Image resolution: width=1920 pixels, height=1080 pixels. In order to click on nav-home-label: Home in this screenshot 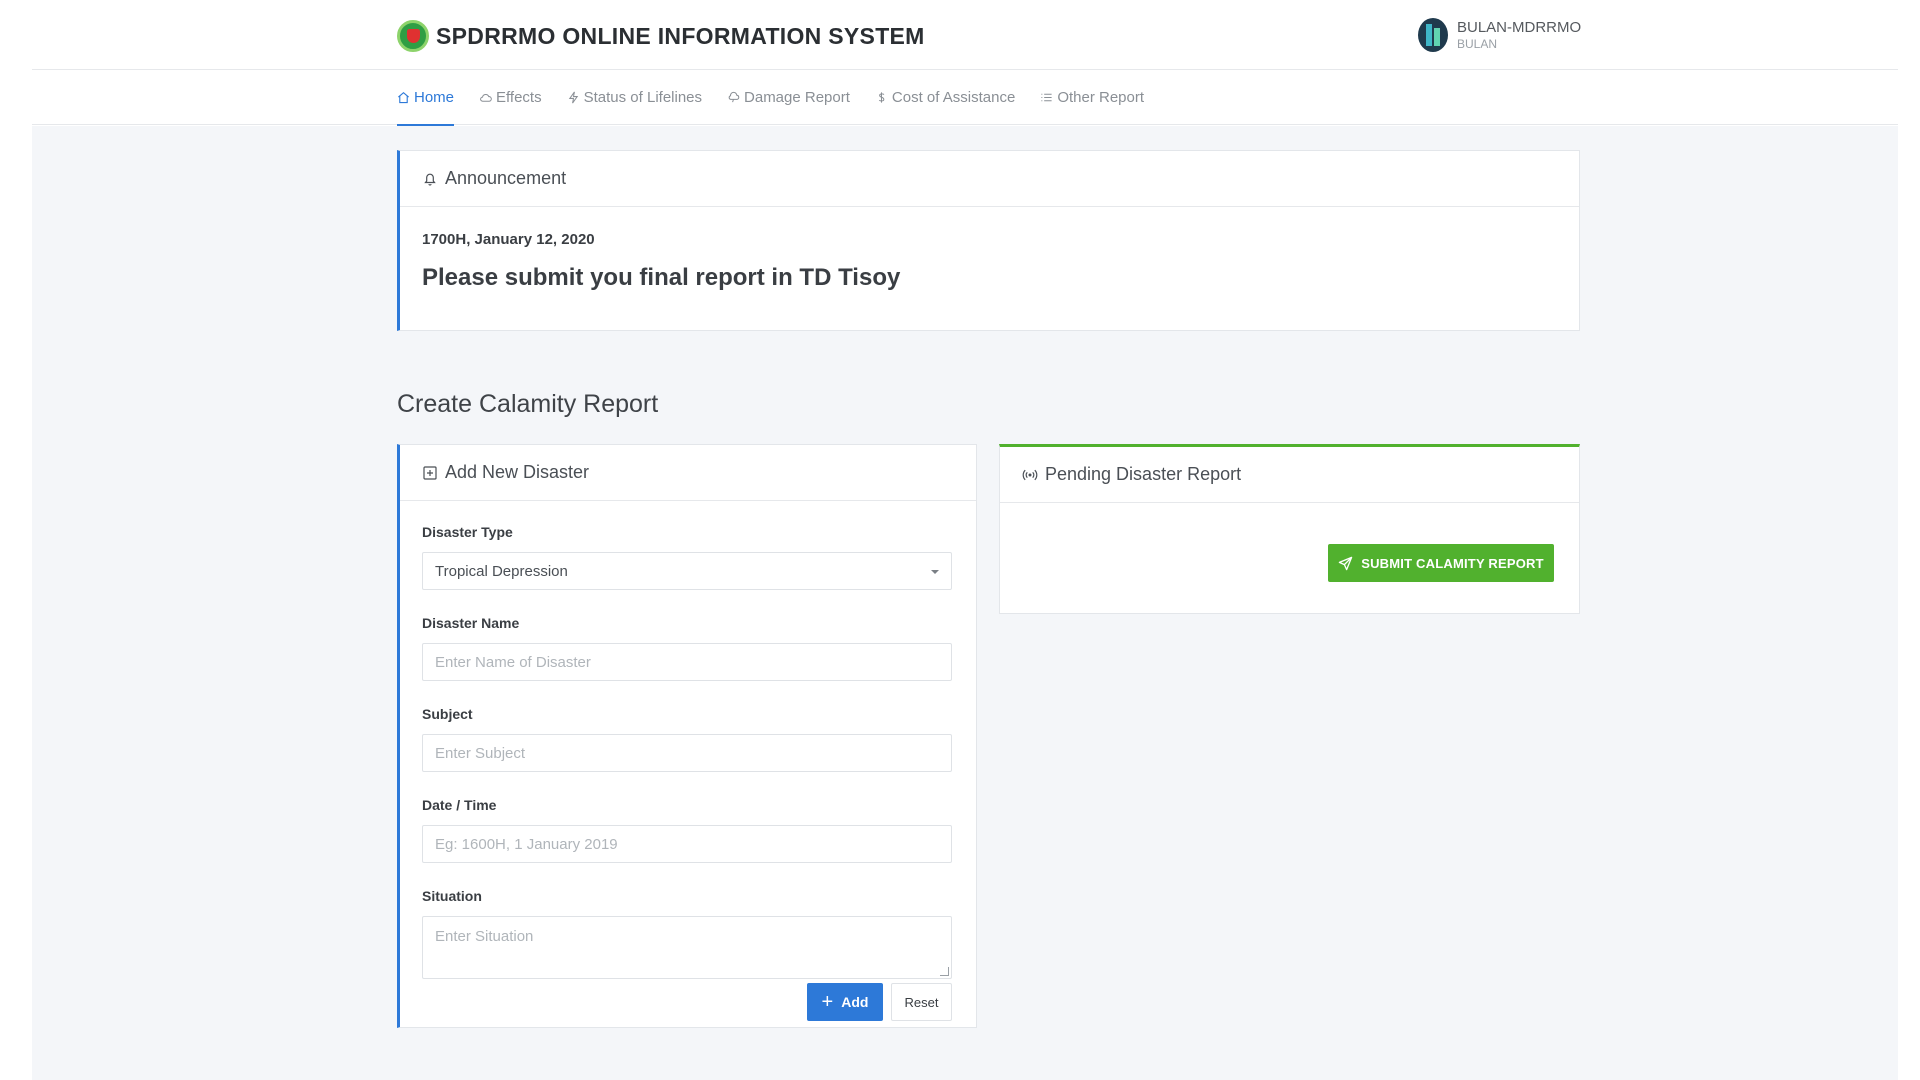, I will do `click(434, 97)`.